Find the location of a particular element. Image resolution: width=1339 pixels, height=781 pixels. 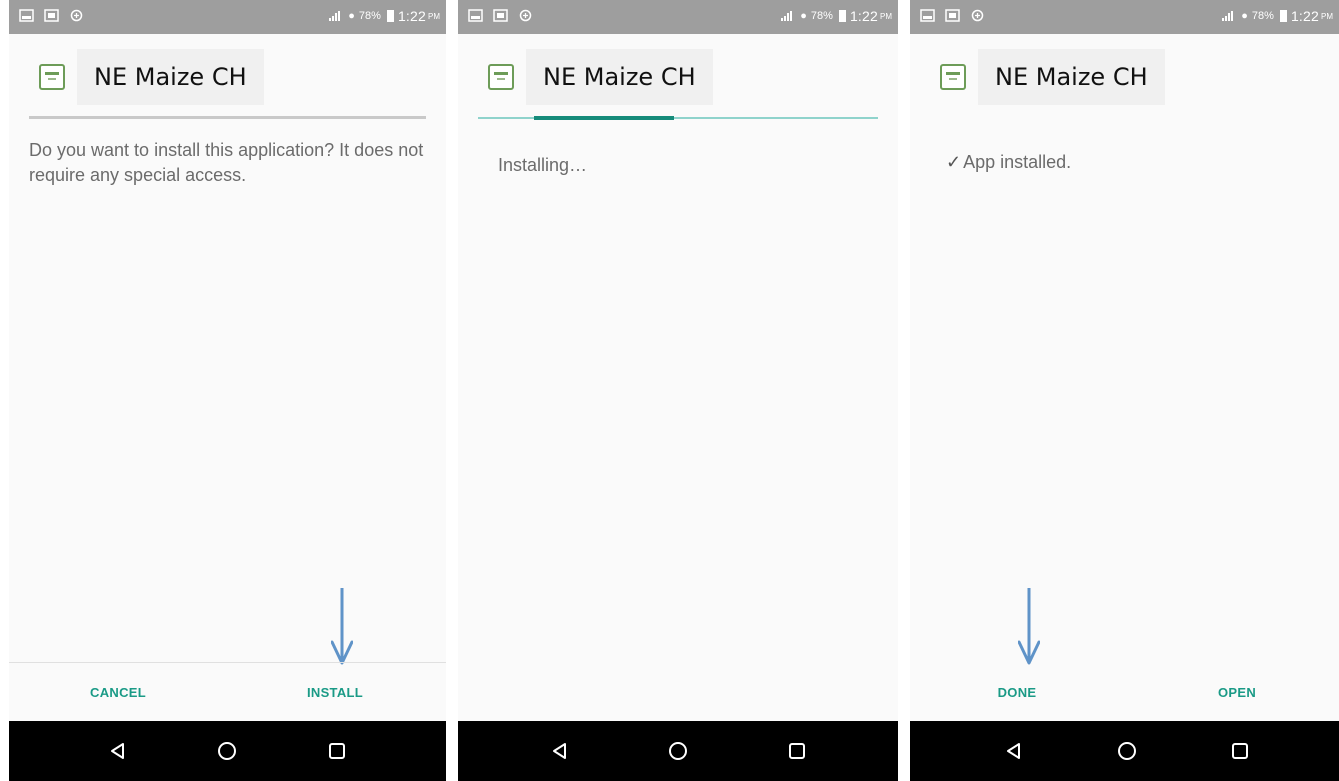

cancel-button: CANCEL is located at coordinates (118, 692).